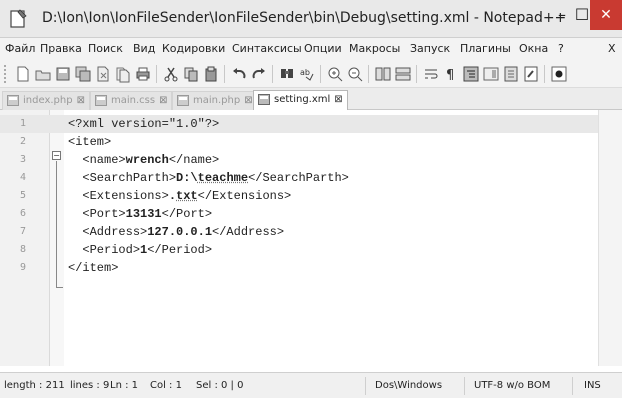  Describe the element at coordinates (193, 48) in the screenshot. I see `menu-encoding: Кодировки` at that location.